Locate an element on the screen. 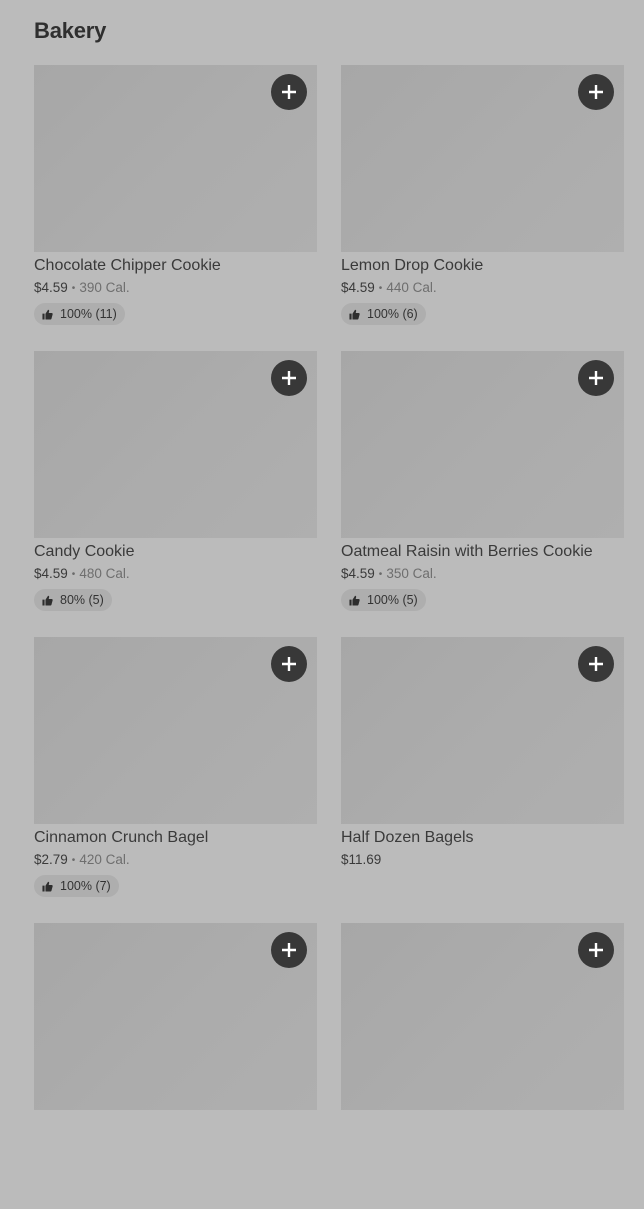  item-meta: $2.79 • 420 Cal. is located at coordinates (175, 860).